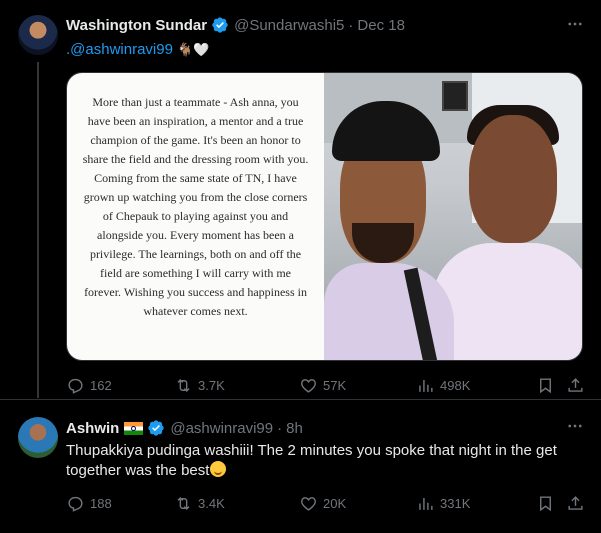 The width and height of the screenshot is (601, 533). Describe the element at coordinates (294, 428) in the screenshot. I see `timestamp: 8h` at that location.